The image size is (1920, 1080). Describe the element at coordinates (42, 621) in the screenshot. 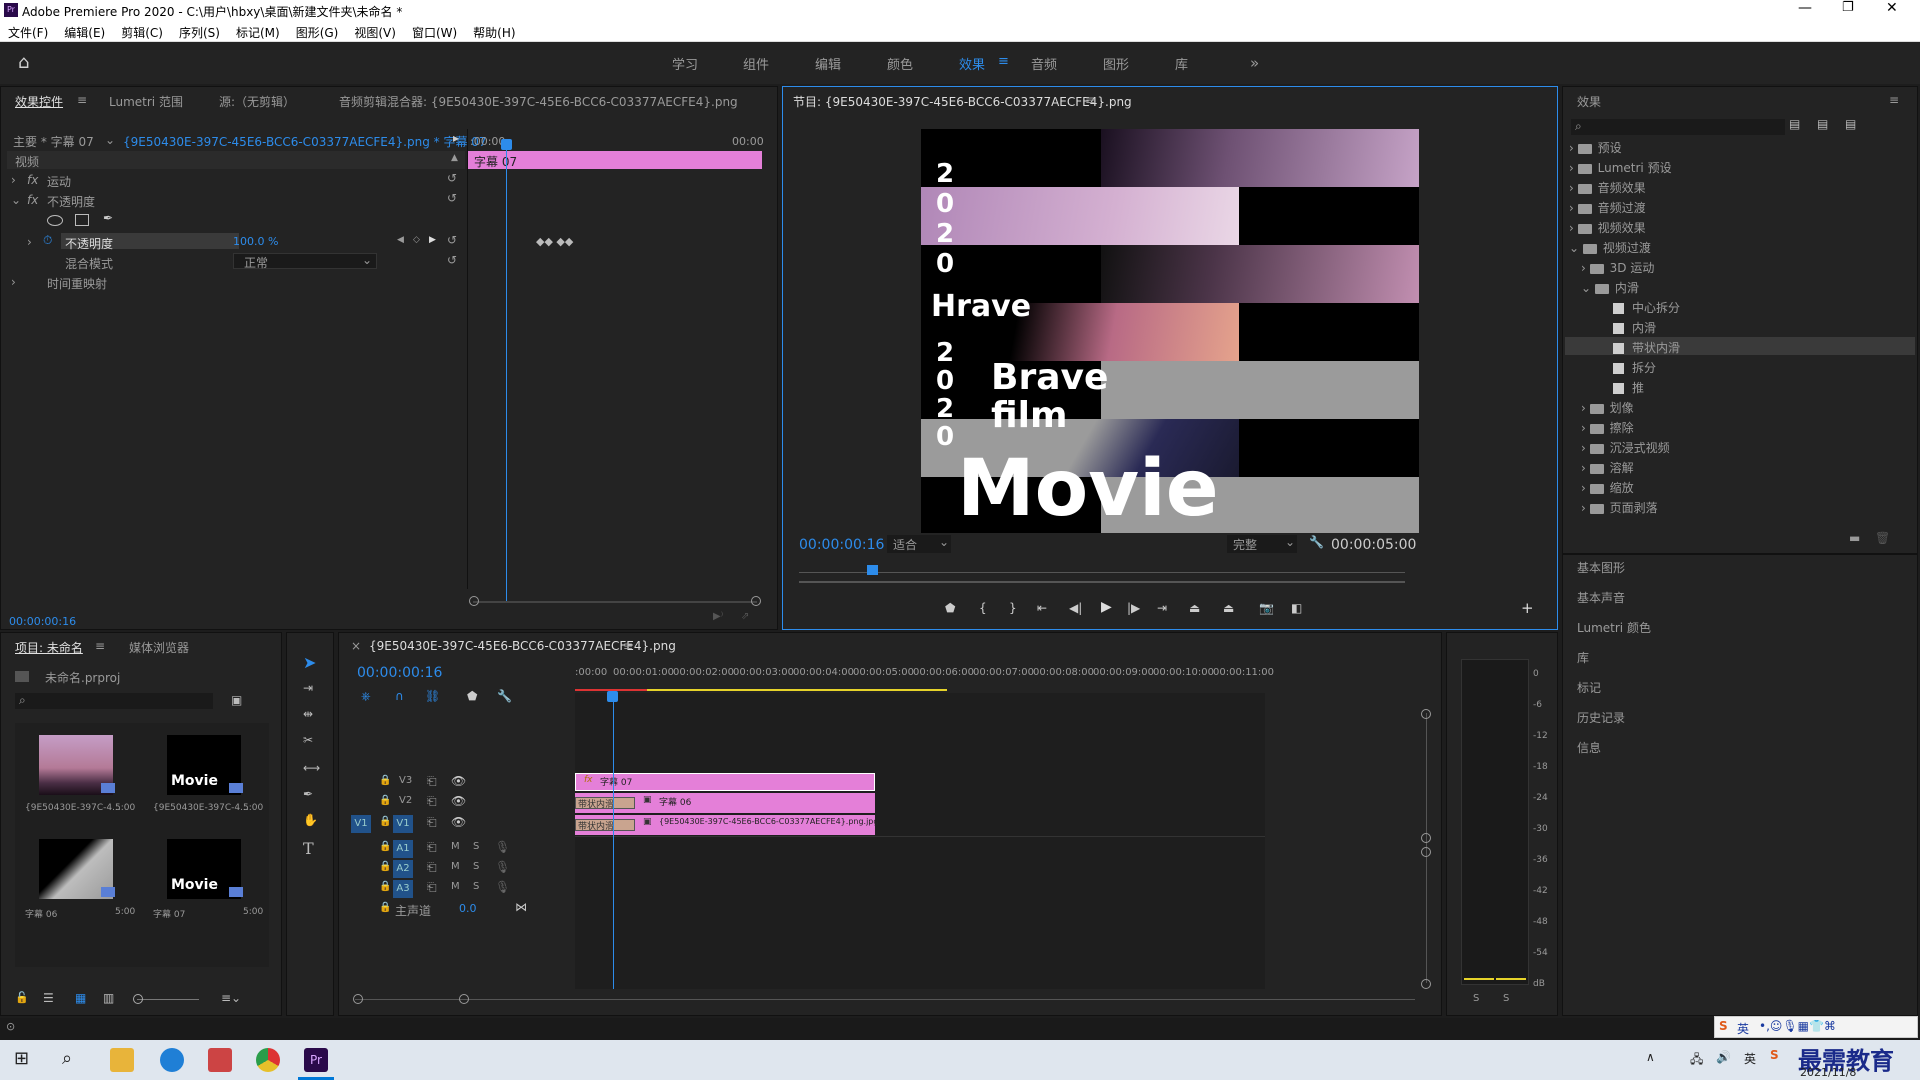

I see `effect-controls-timecode: 00:00:00:16` at that location.